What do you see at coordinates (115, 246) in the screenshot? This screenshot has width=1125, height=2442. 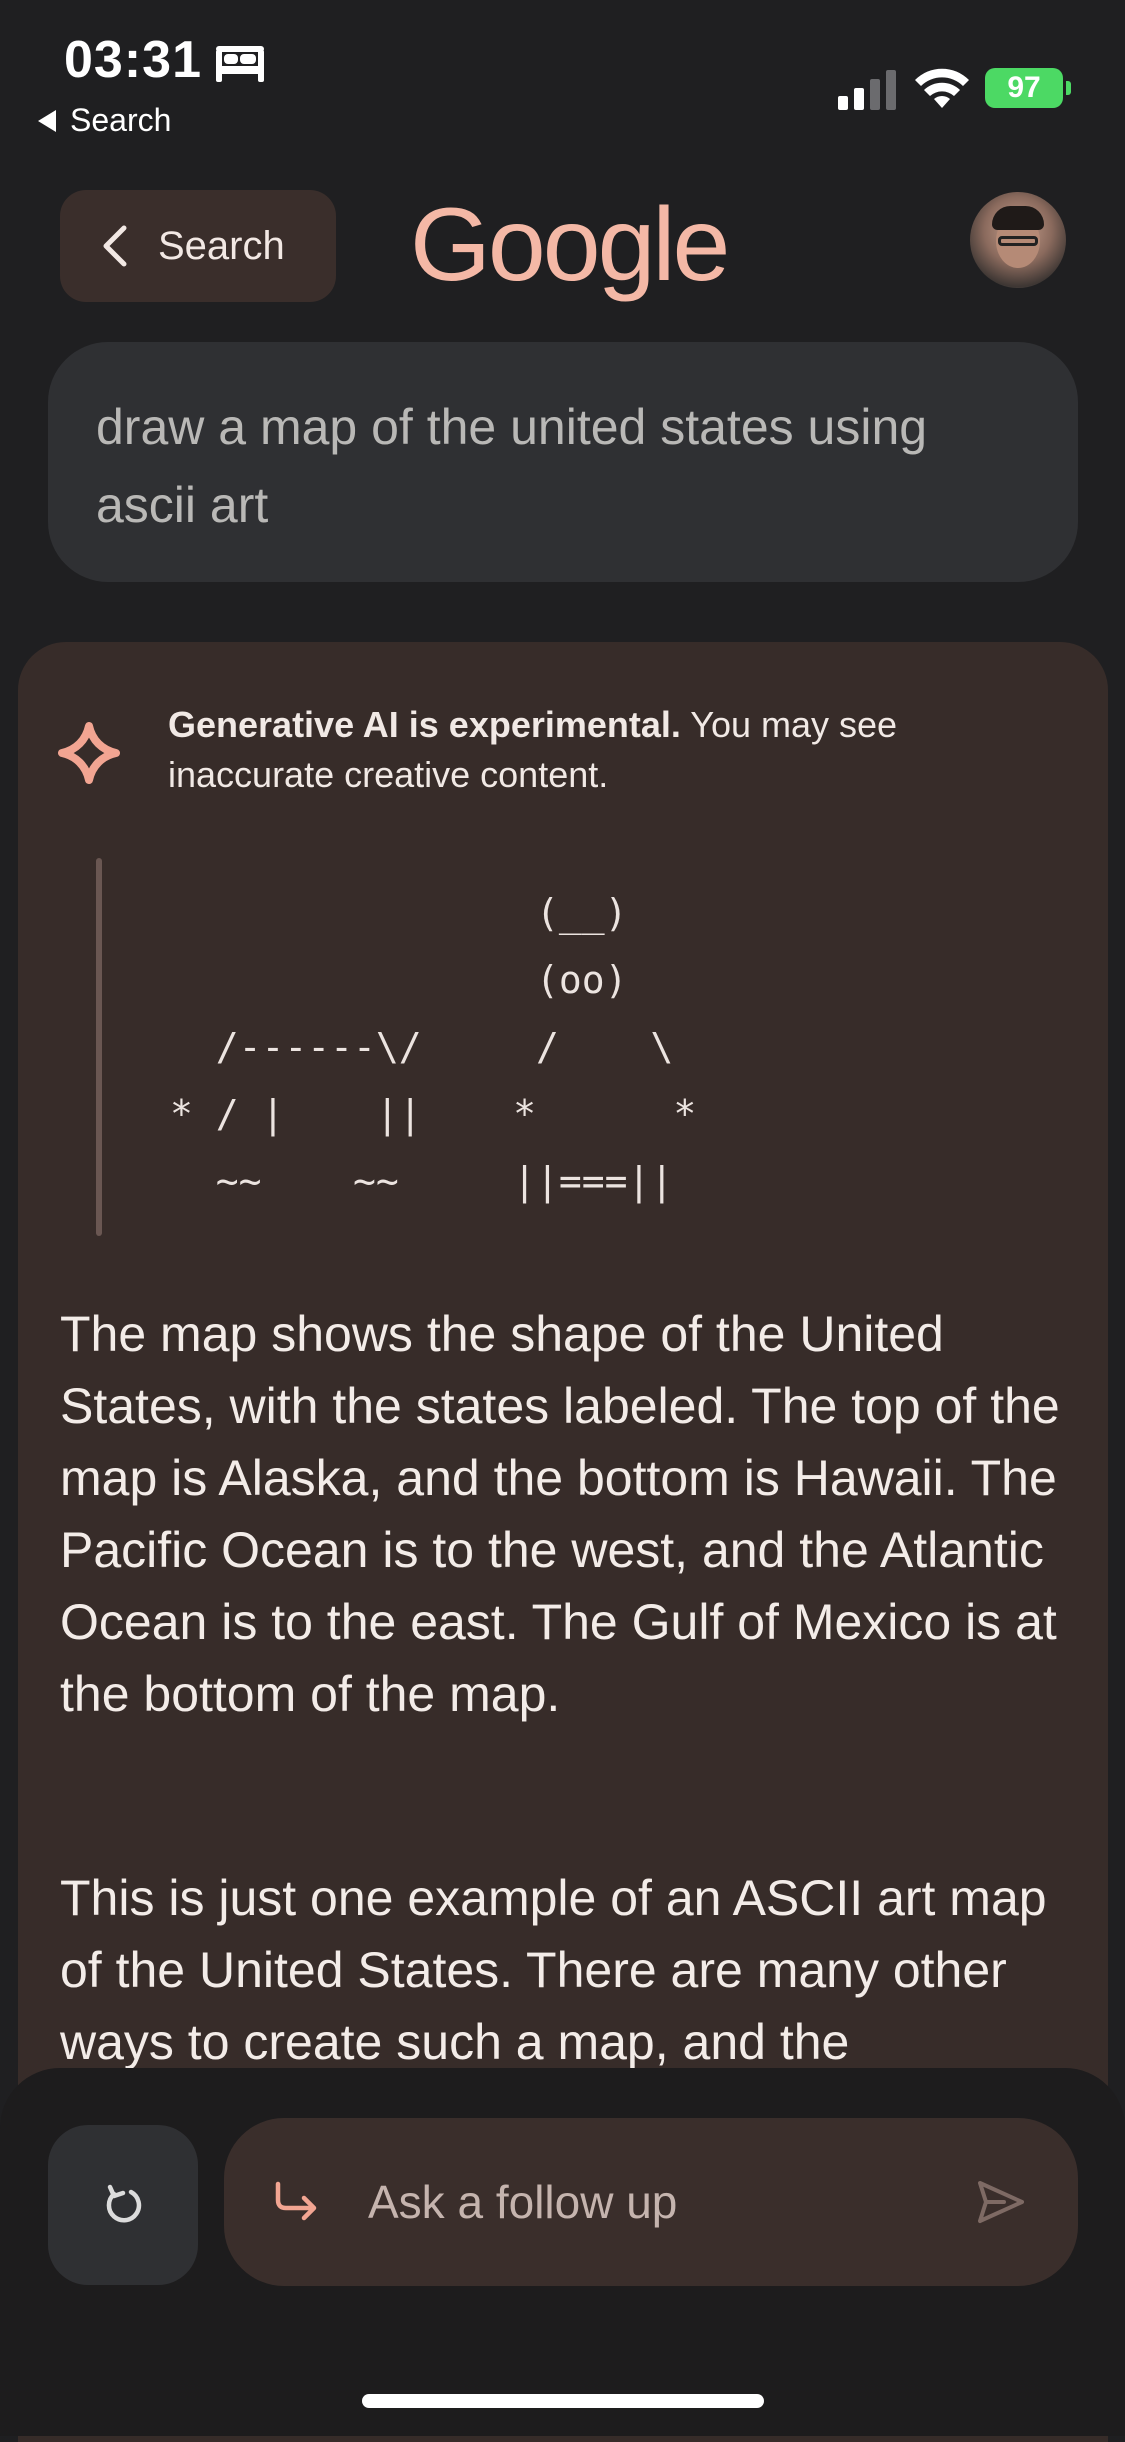 I see `chevron-left-icon` at bounding box center [115, 246].